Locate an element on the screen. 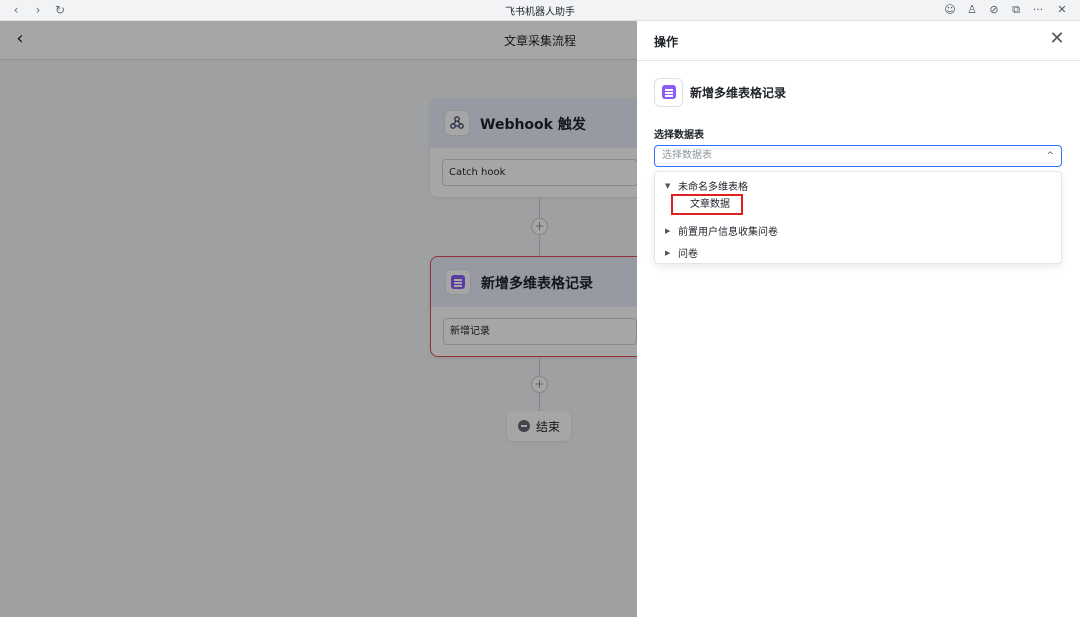  caret-down-icon: ▼ is located at coordinates (669, 186).